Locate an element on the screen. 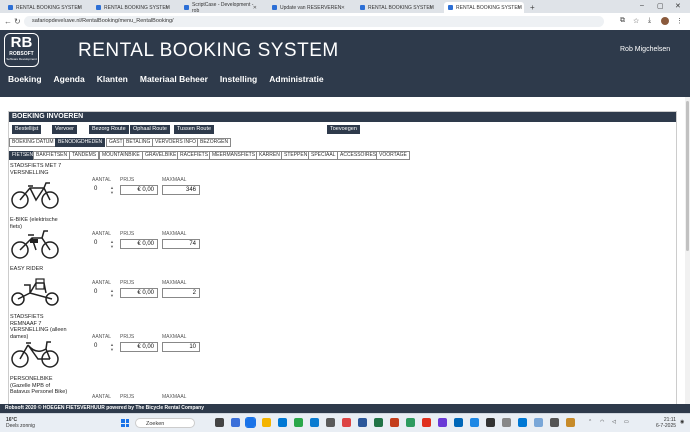  page-scrollbar is located at coordinates (687, 250).